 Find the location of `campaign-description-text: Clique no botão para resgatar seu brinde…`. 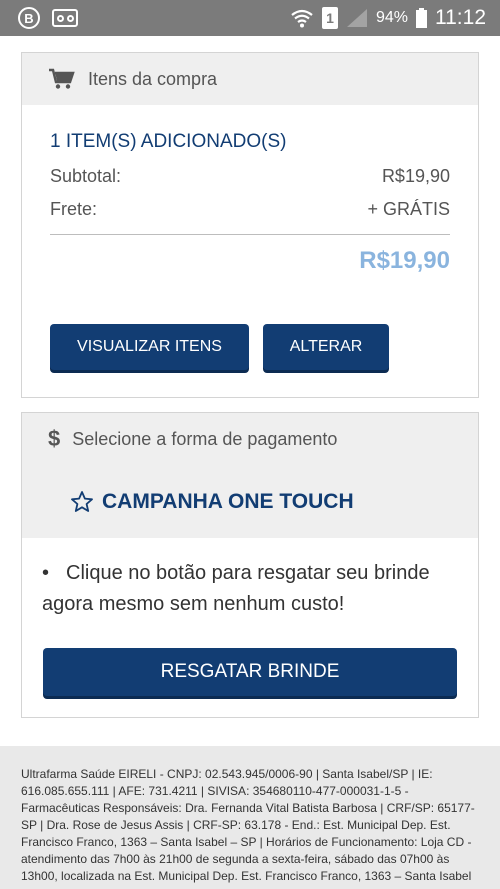

campaign-description-text: Clique no botão para resgatar seu brinde… is located at coordinates (236, 588).